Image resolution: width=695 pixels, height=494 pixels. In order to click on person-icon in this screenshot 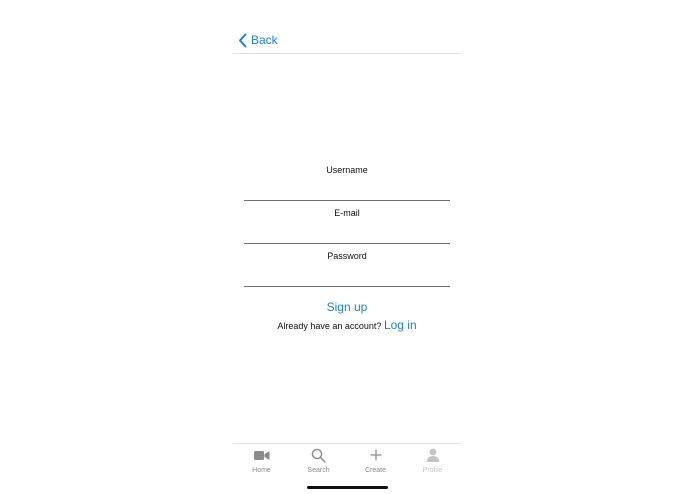, I will do `click(432, 455)`.